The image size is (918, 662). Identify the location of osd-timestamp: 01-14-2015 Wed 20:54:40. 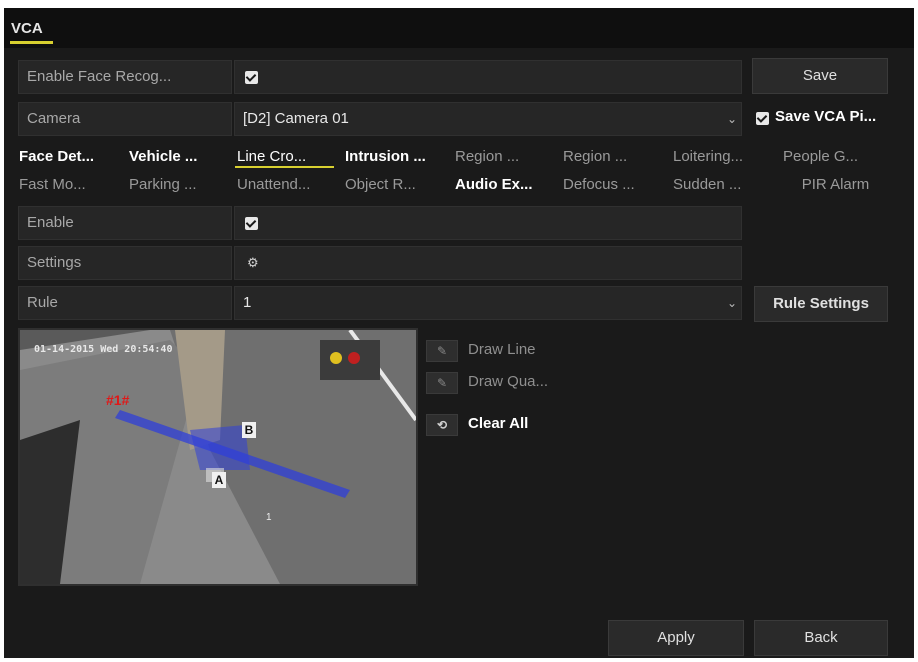
(103, 349).